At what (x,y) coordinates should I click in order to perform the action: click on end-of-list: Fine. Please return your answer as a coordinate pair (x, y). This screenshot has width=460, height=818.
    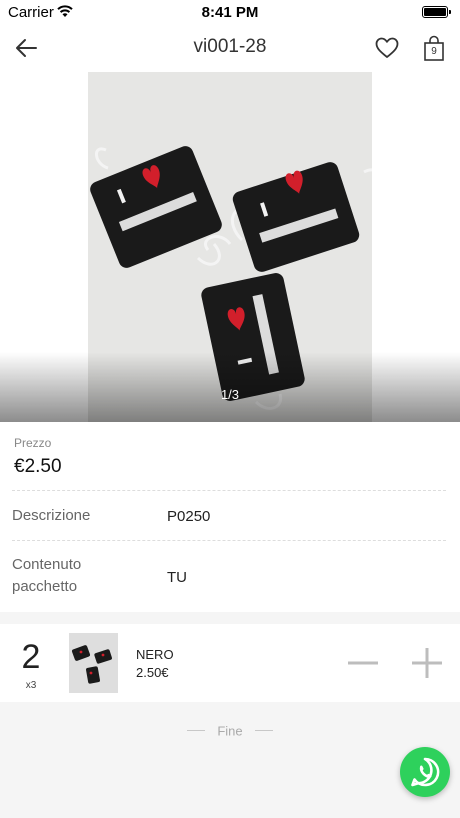
    Looking at the image, I should click on (230, 731).